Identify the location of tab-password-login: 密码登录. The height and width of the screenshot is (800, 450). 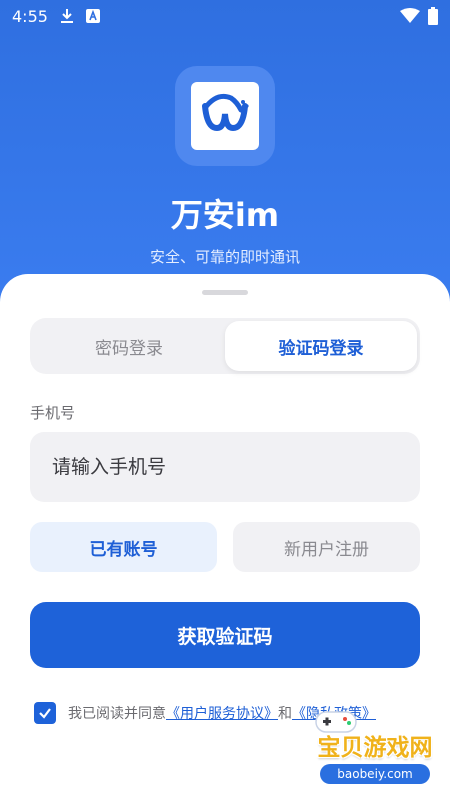
(129, 346).